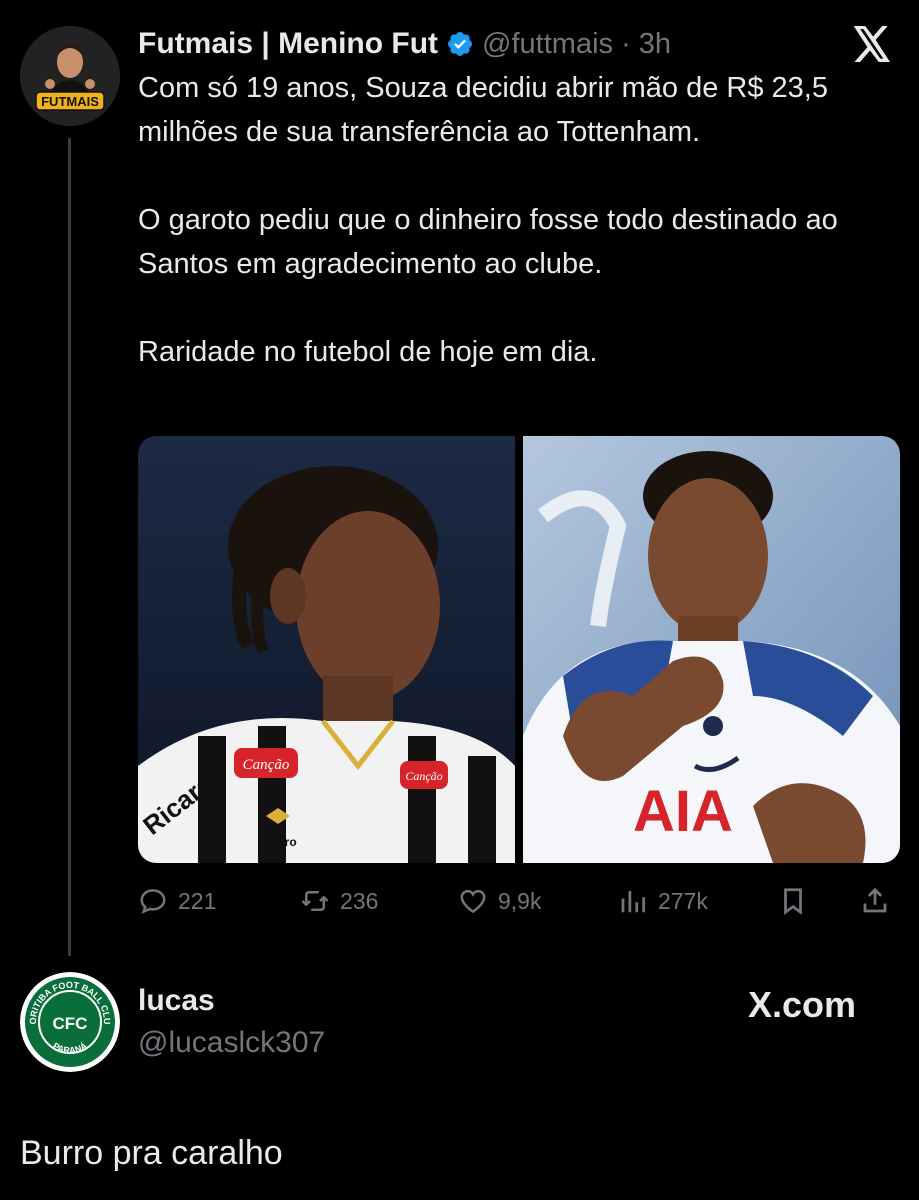 The image size is (919, 1200). What do you see at coordinates (176, 1001) in the screenshot?
I see `reply-author-name: lucas` at bounding box center [176, 1001].